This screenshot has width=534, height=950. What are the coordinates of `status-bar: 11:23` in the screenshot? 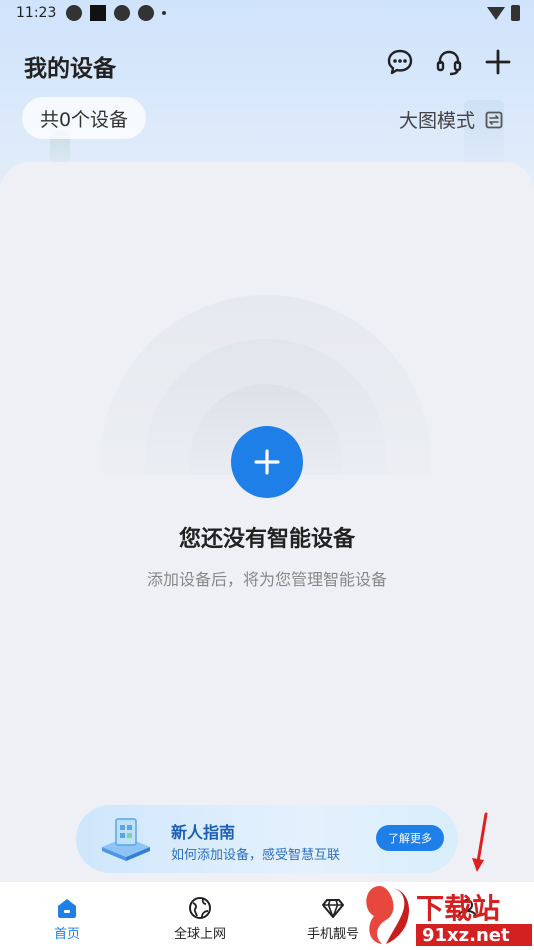 It's located at (267, 14).